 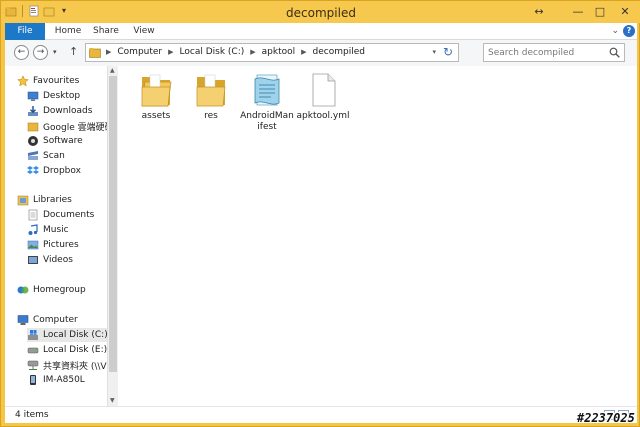 I want to click on sidebar-label: Computer, so click(x=55, y=320).